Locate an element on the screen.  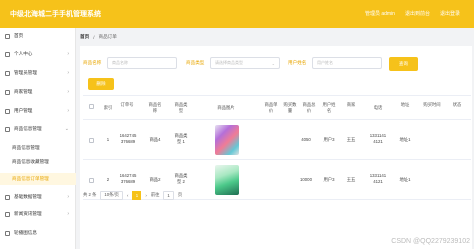
sidebar-item-home: 首页 is located at coordinates (38, 36).